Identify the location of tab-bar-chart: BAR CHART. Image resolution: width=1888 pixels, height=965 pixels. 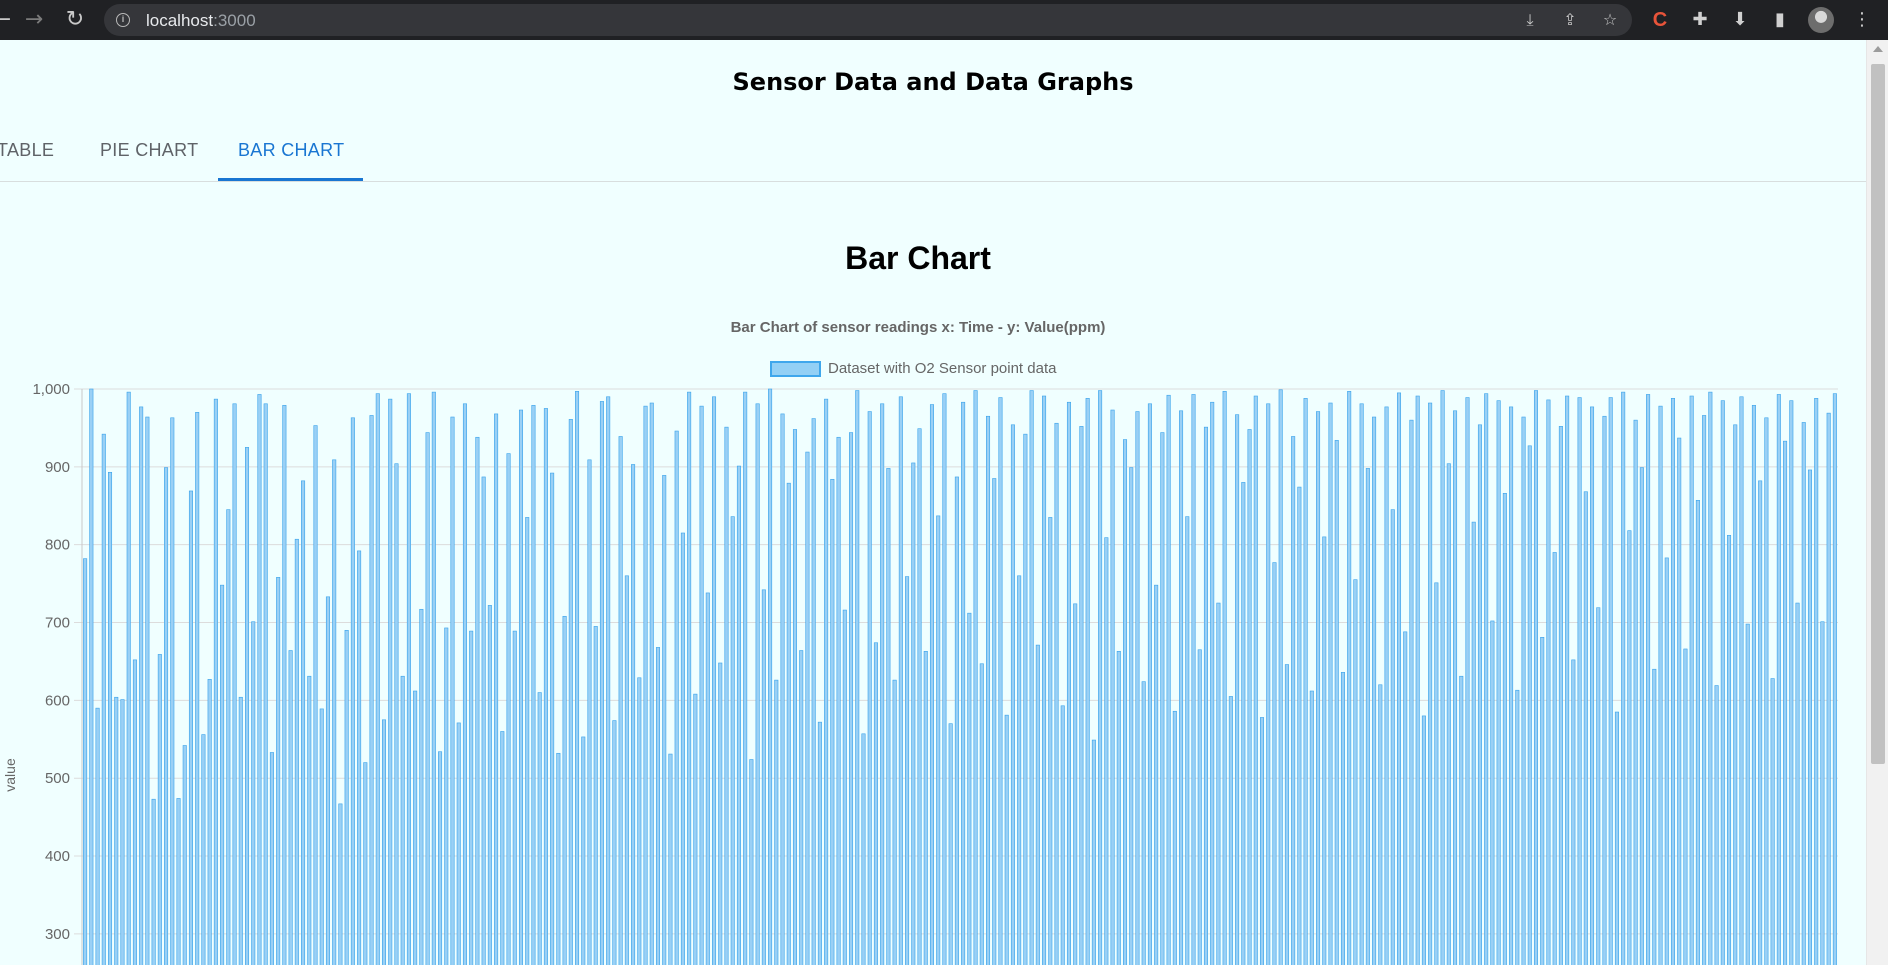
(291, 150).